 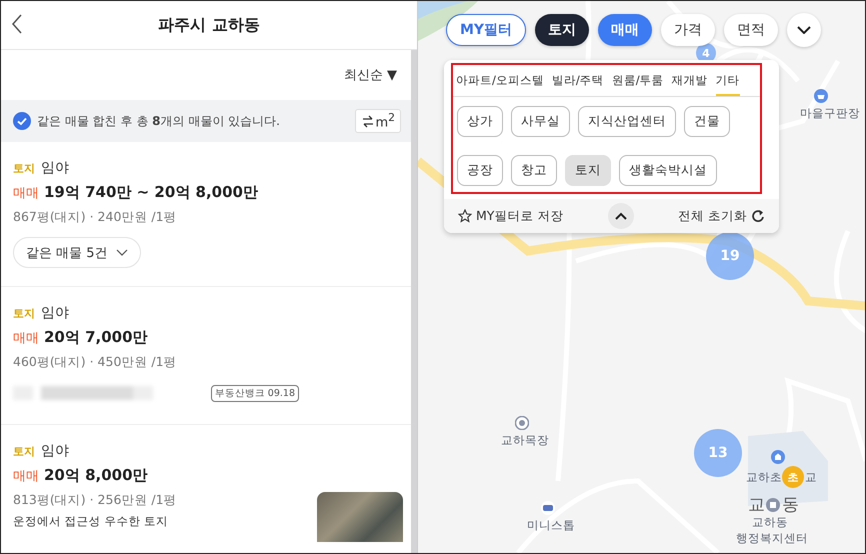 I want to click on filter-chip: 가격, so click(x=688, y=30).